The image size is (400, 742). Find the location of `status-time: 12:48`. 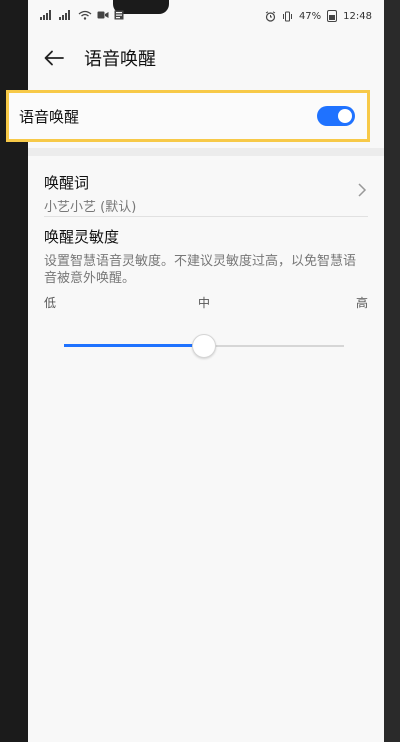

status-time: 12:48 is located at coordinates (357, 16).